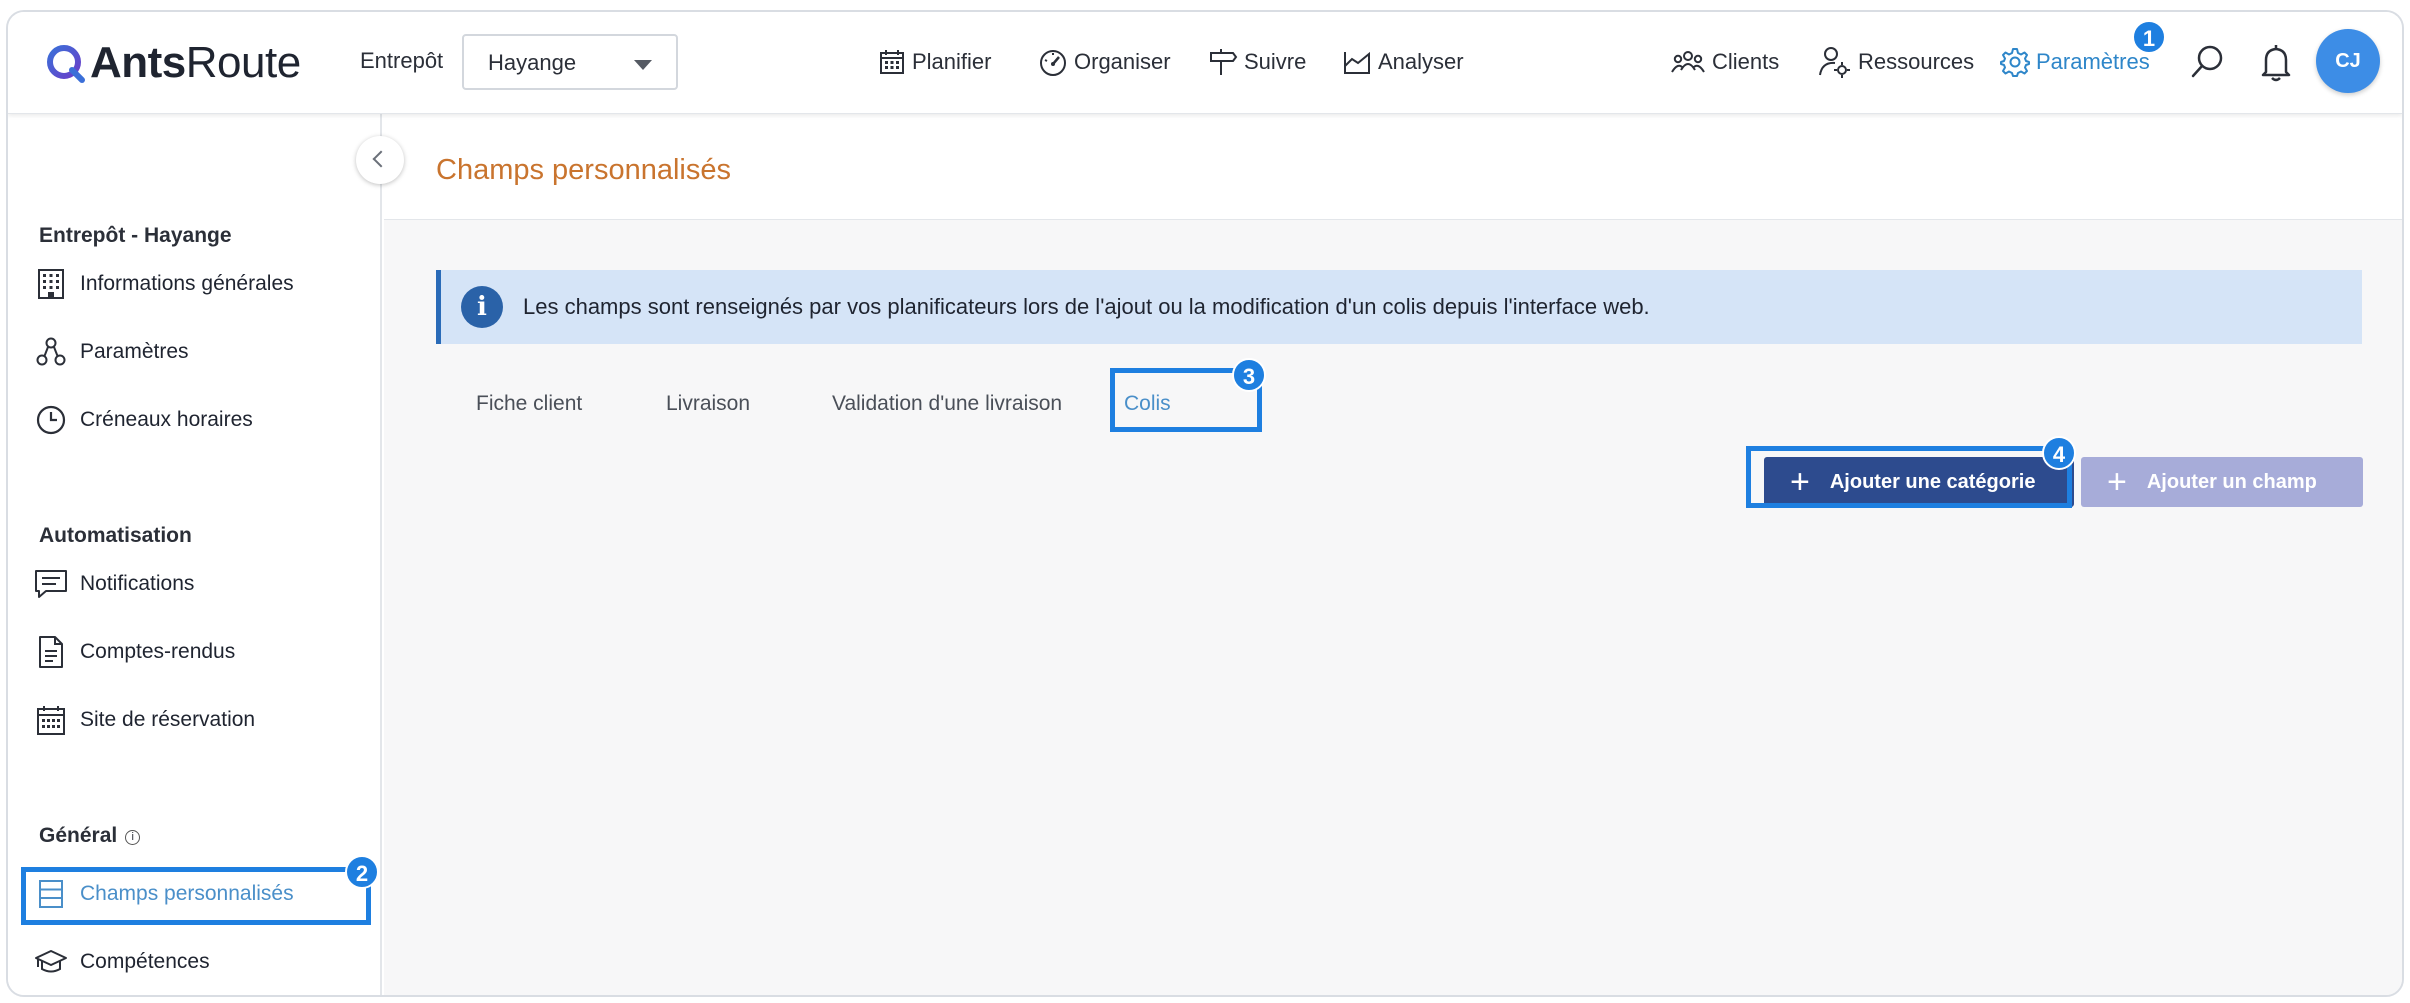 This screenshot has width=2410, height=1003. Describe the element at coordinates (1249, 375) in the screenshot. I see `step-badge-3: 3` at that location.